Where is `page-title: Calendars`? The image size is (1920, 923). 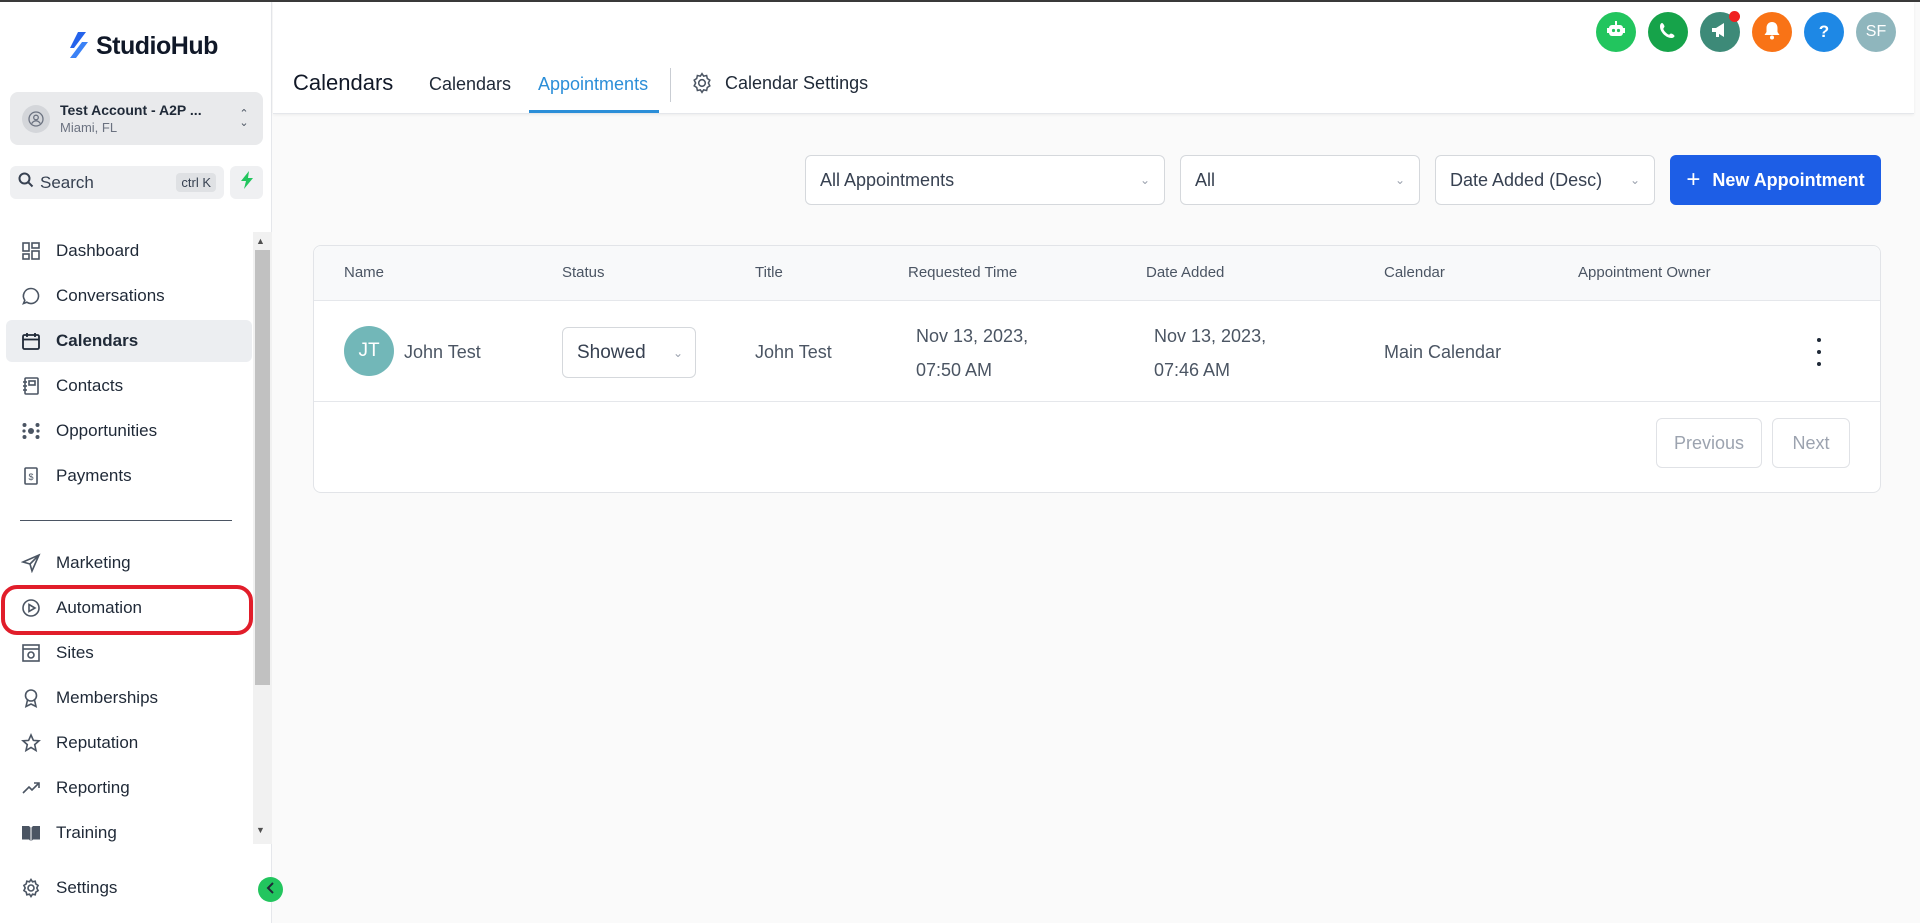 page-title: Calendars is located at coordinates (343, 82).